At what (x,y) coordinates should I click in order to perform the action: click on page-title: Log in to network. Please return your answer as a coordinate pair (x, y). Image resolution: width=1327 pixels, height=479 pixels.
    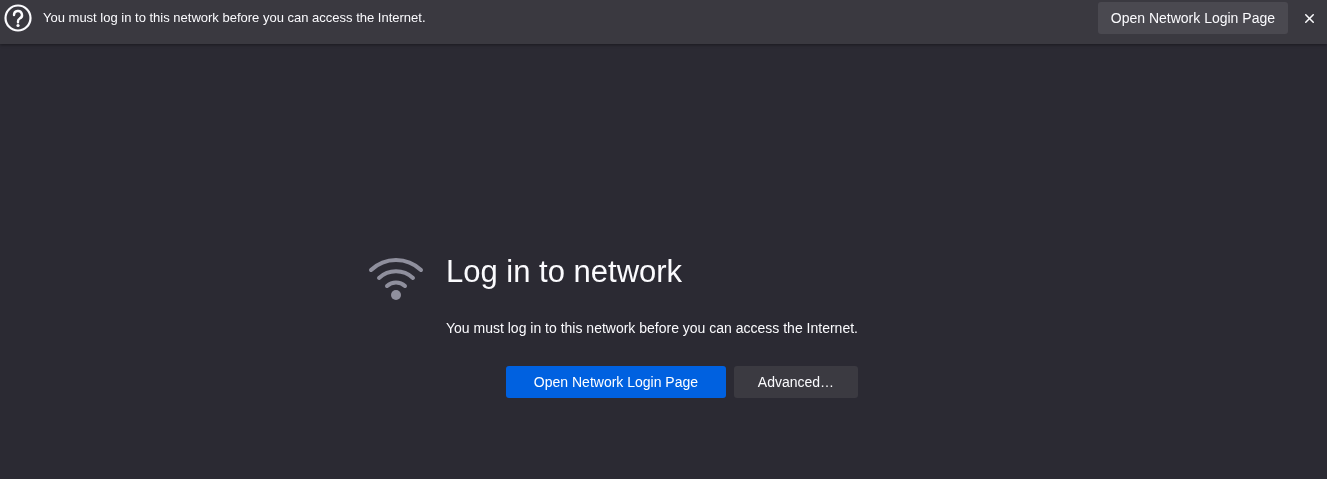
    Looking at the image, I should click on (564, 272).